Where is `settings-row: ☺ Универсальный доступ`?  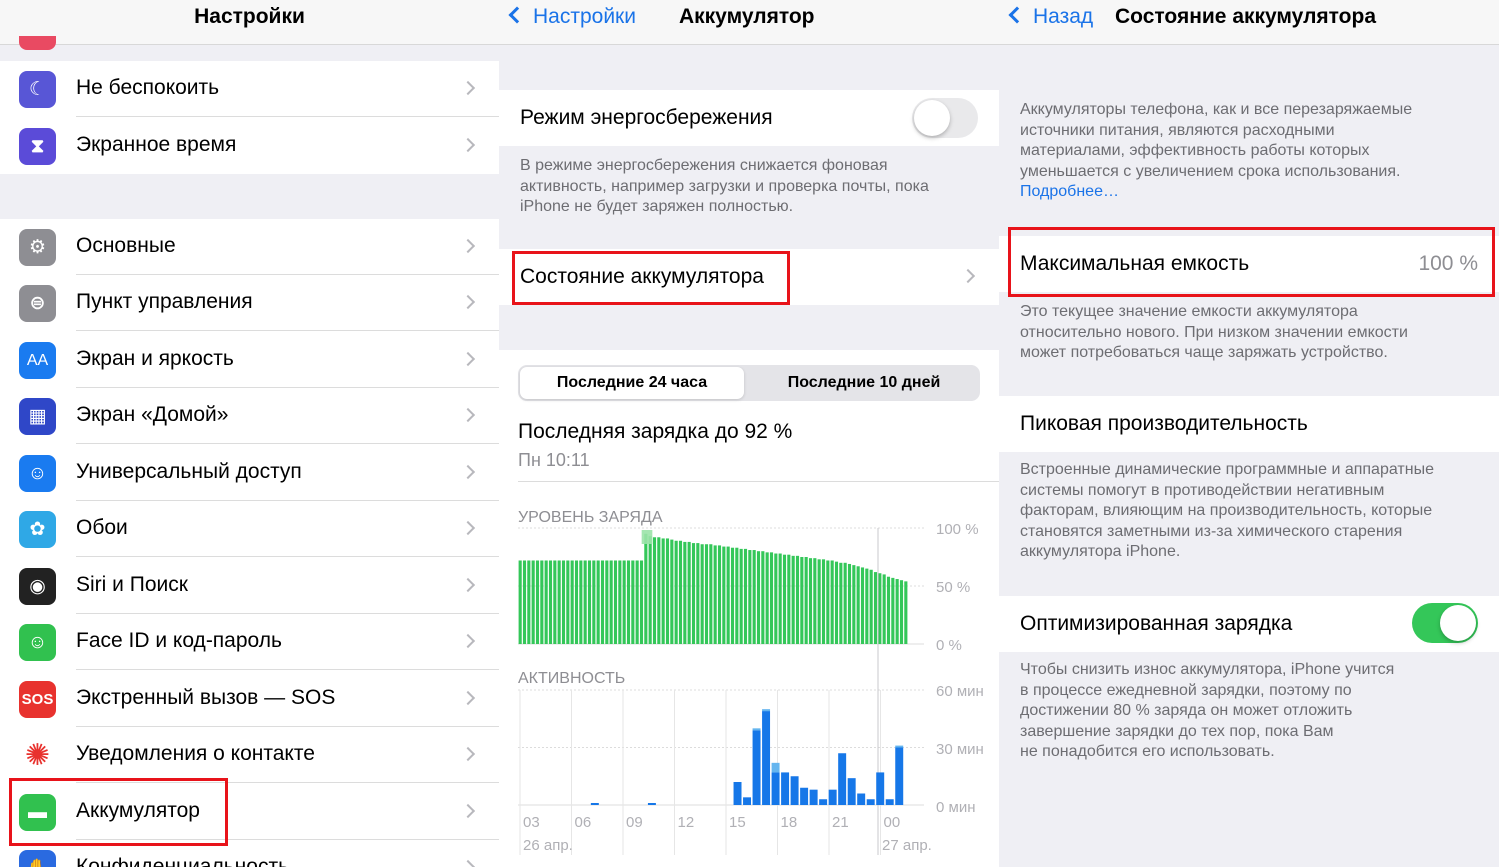
settings-row: ☺ Универсальный доступ is located at coordinates (249, 473).